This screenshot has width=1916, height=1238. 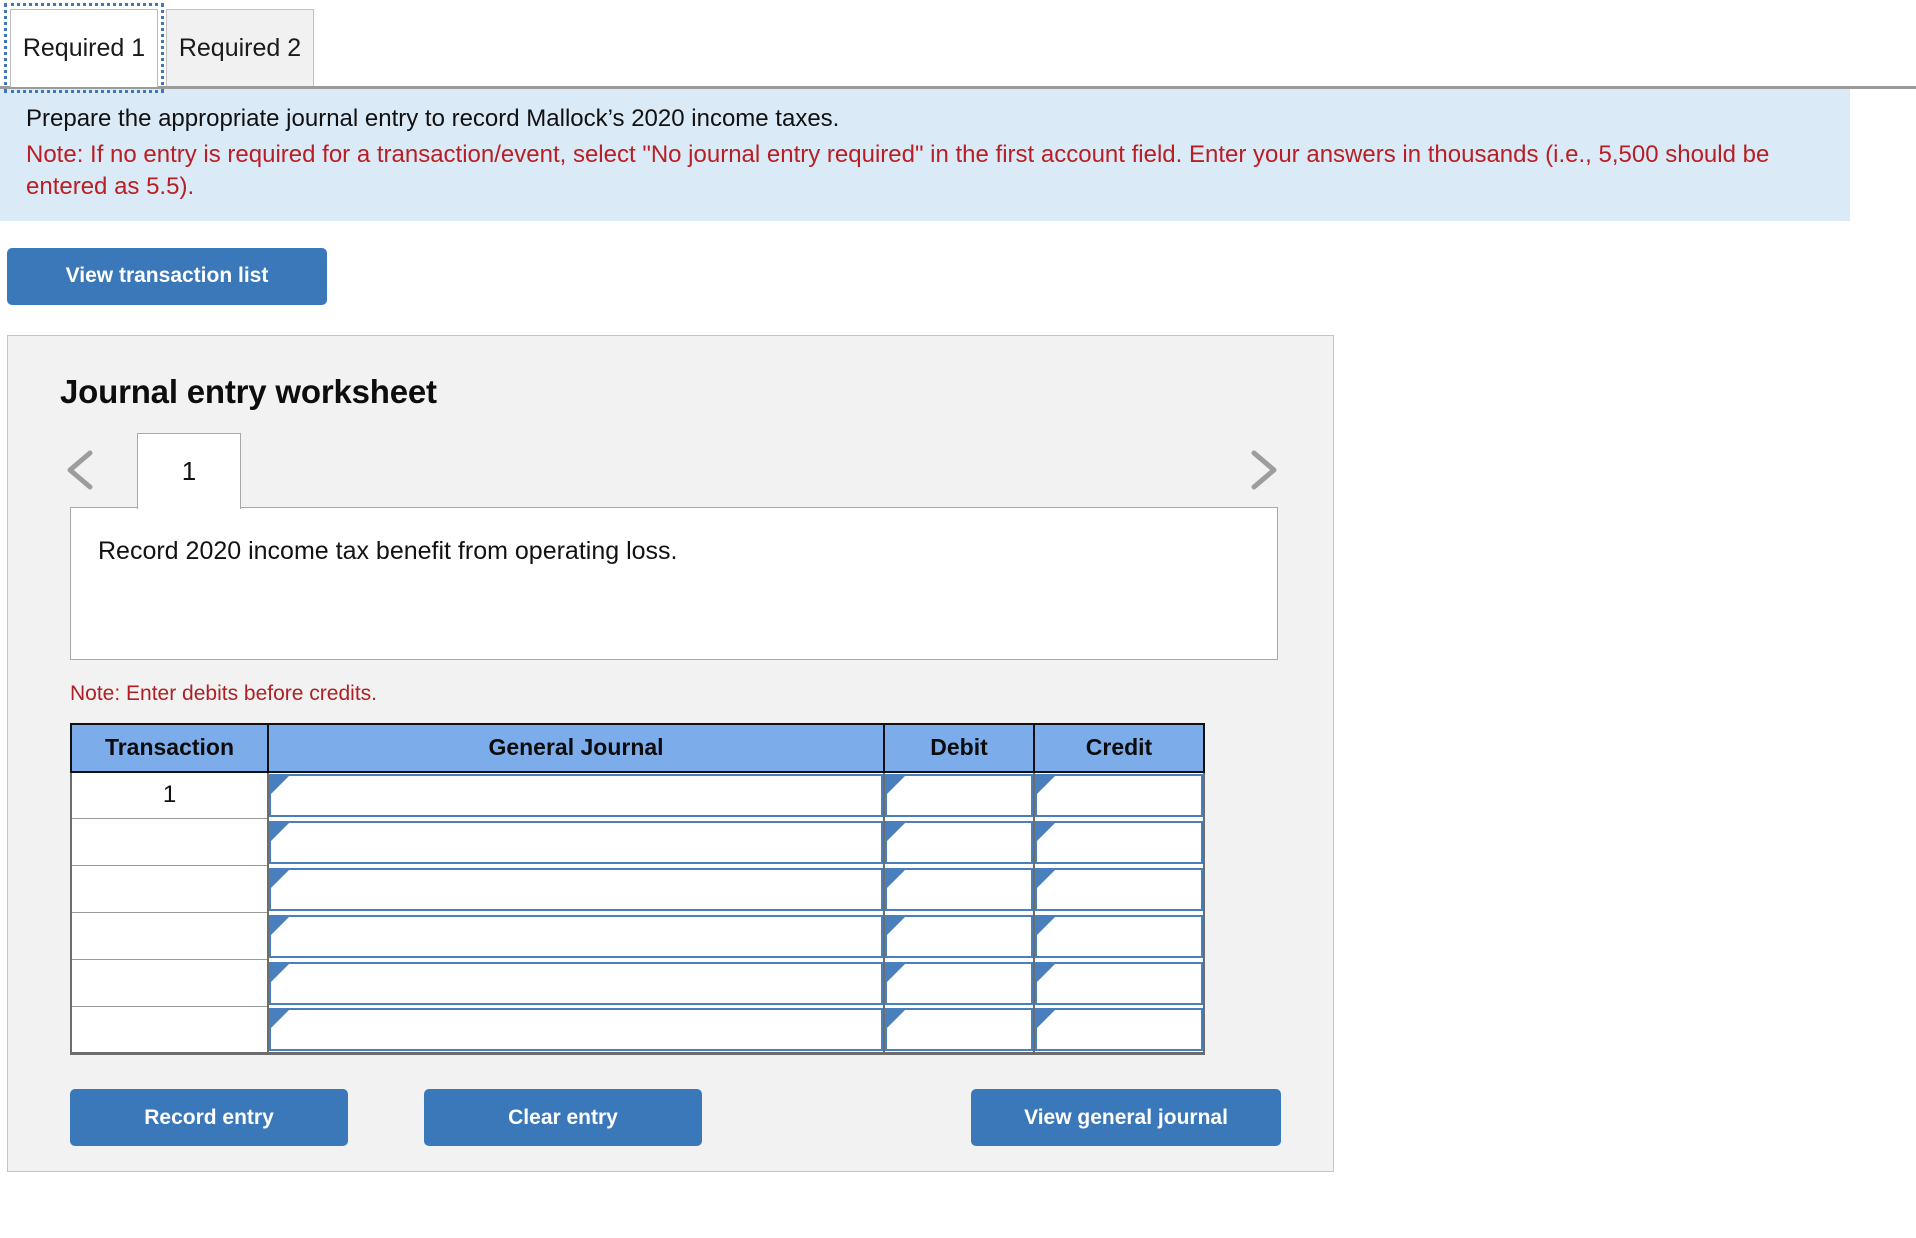 I want to click on table-row: 1, so click(x=637, y=795).